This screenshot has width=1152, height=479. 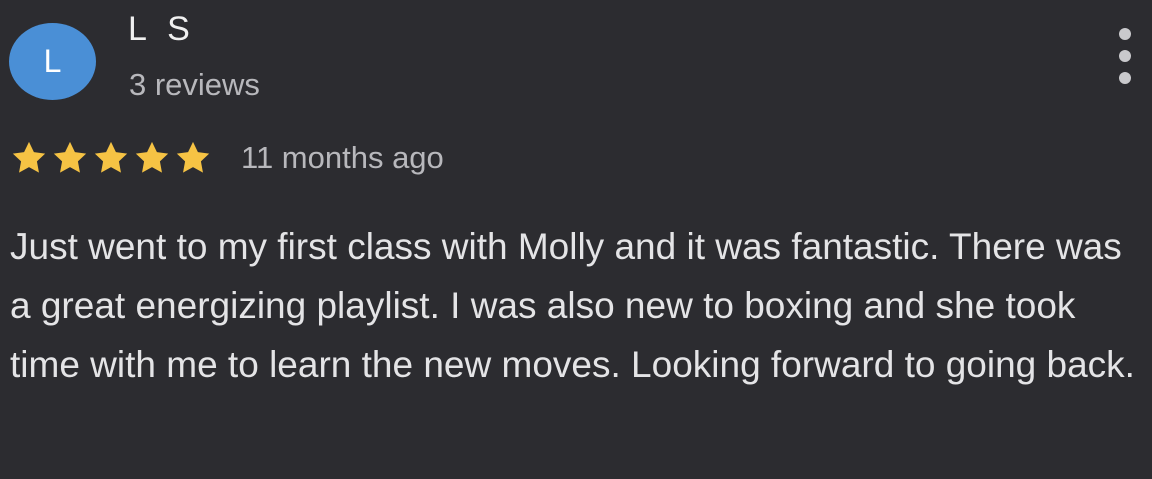 What do you see at coordinates (162, 29) in the screenshot?
I see `author-name: L S` at bounding box center [162, 29].